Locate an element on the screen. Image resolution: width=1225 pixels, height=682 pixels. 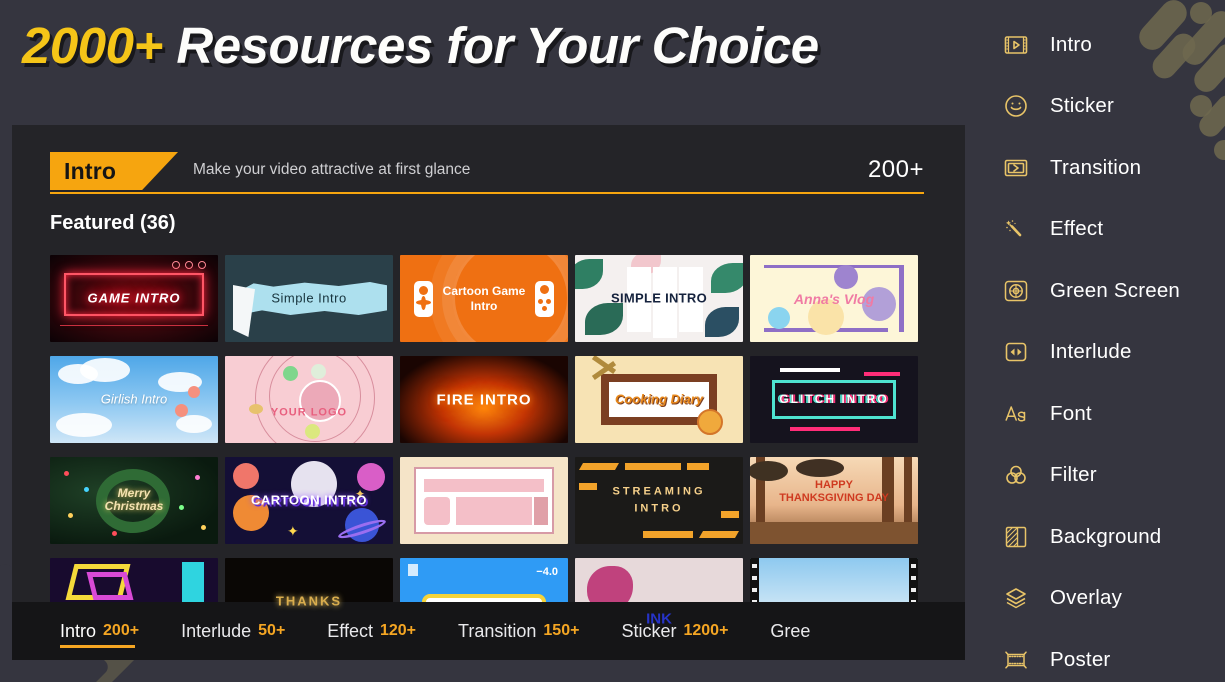
thumbnail-label: GAME INTRO is located at coordinates (134, 298).